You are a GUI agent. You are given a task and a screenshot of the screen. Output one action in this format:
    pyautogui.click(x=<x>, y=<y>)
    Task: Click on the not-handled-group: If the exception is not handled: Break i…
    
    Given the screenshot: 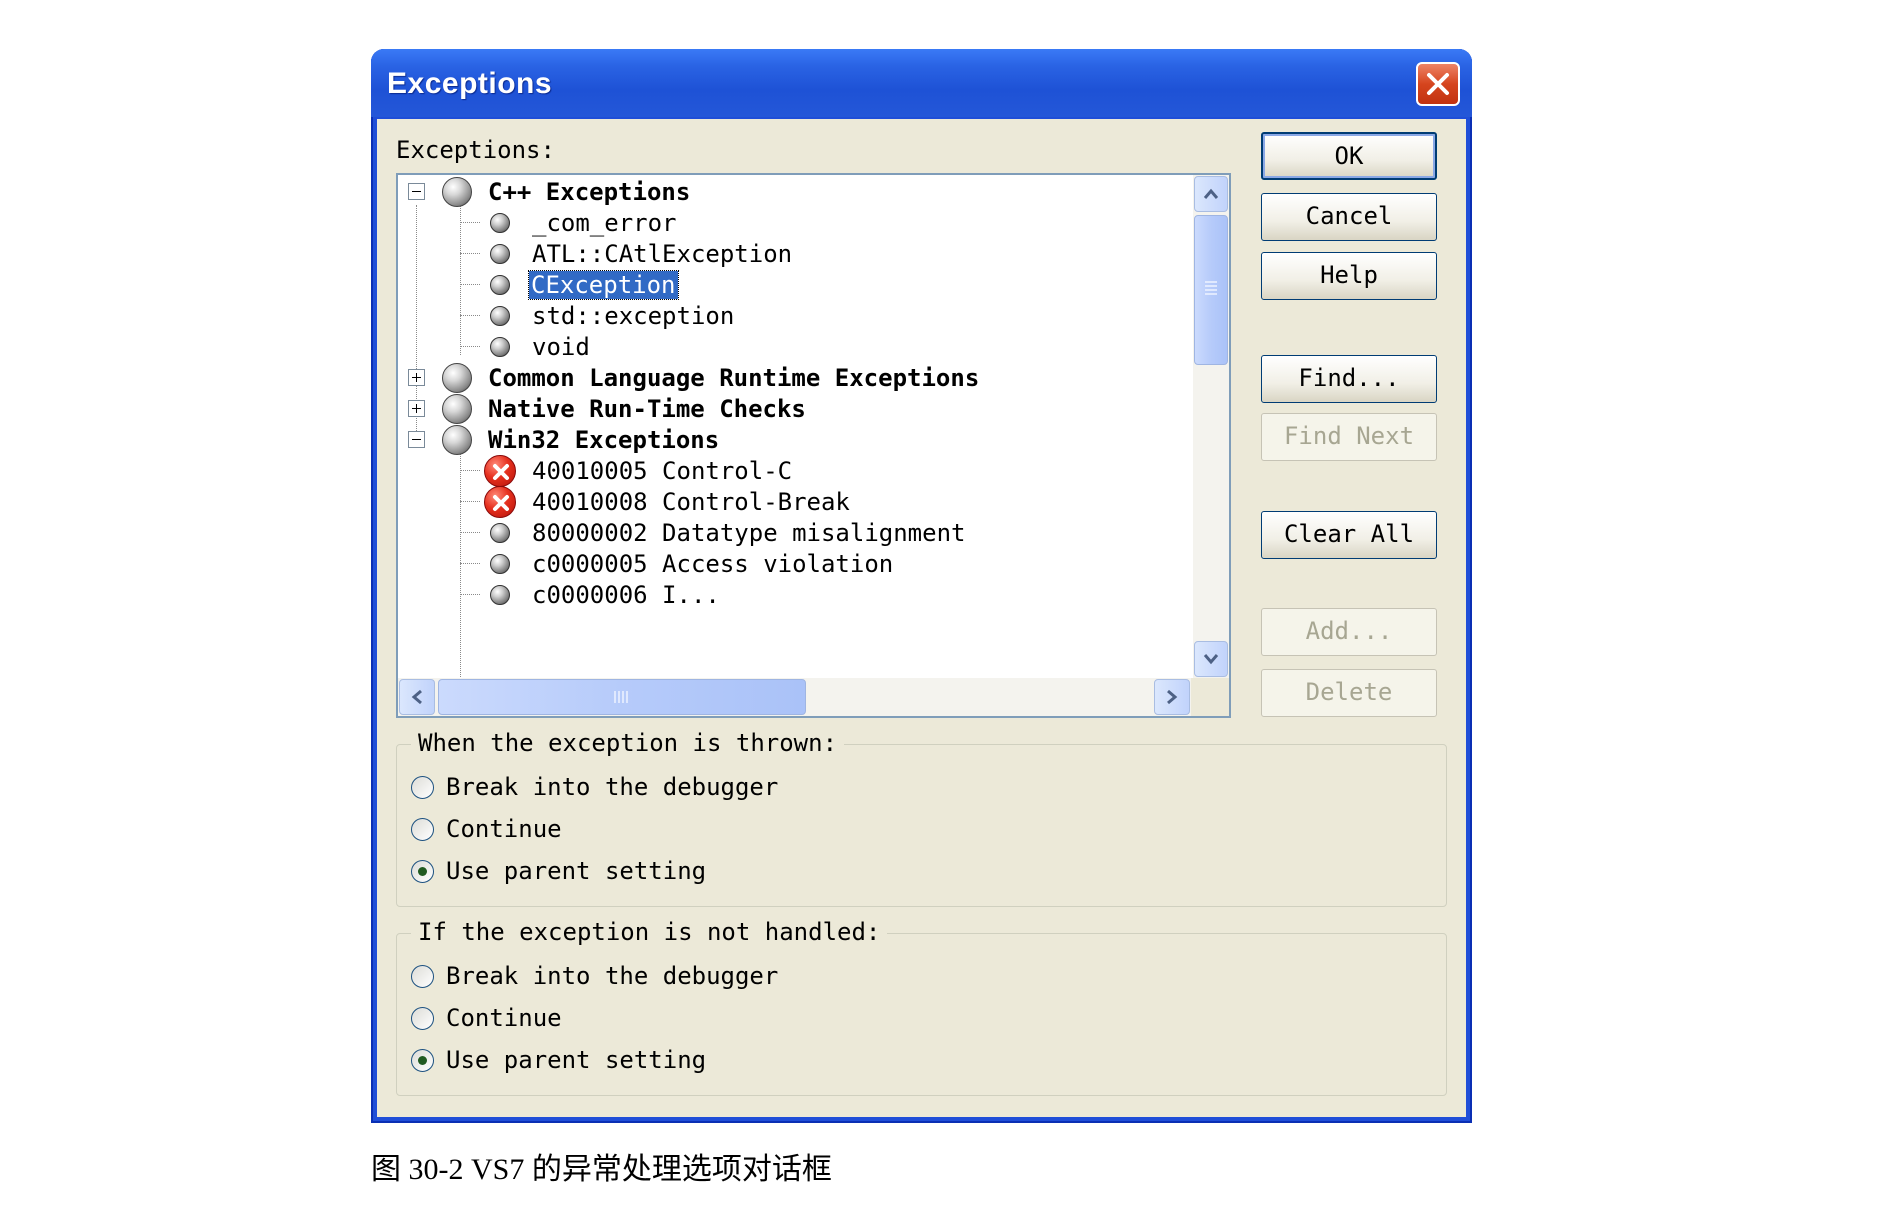 What is the action you would take?
    pyautogui.click(x=921, y=1006)
    